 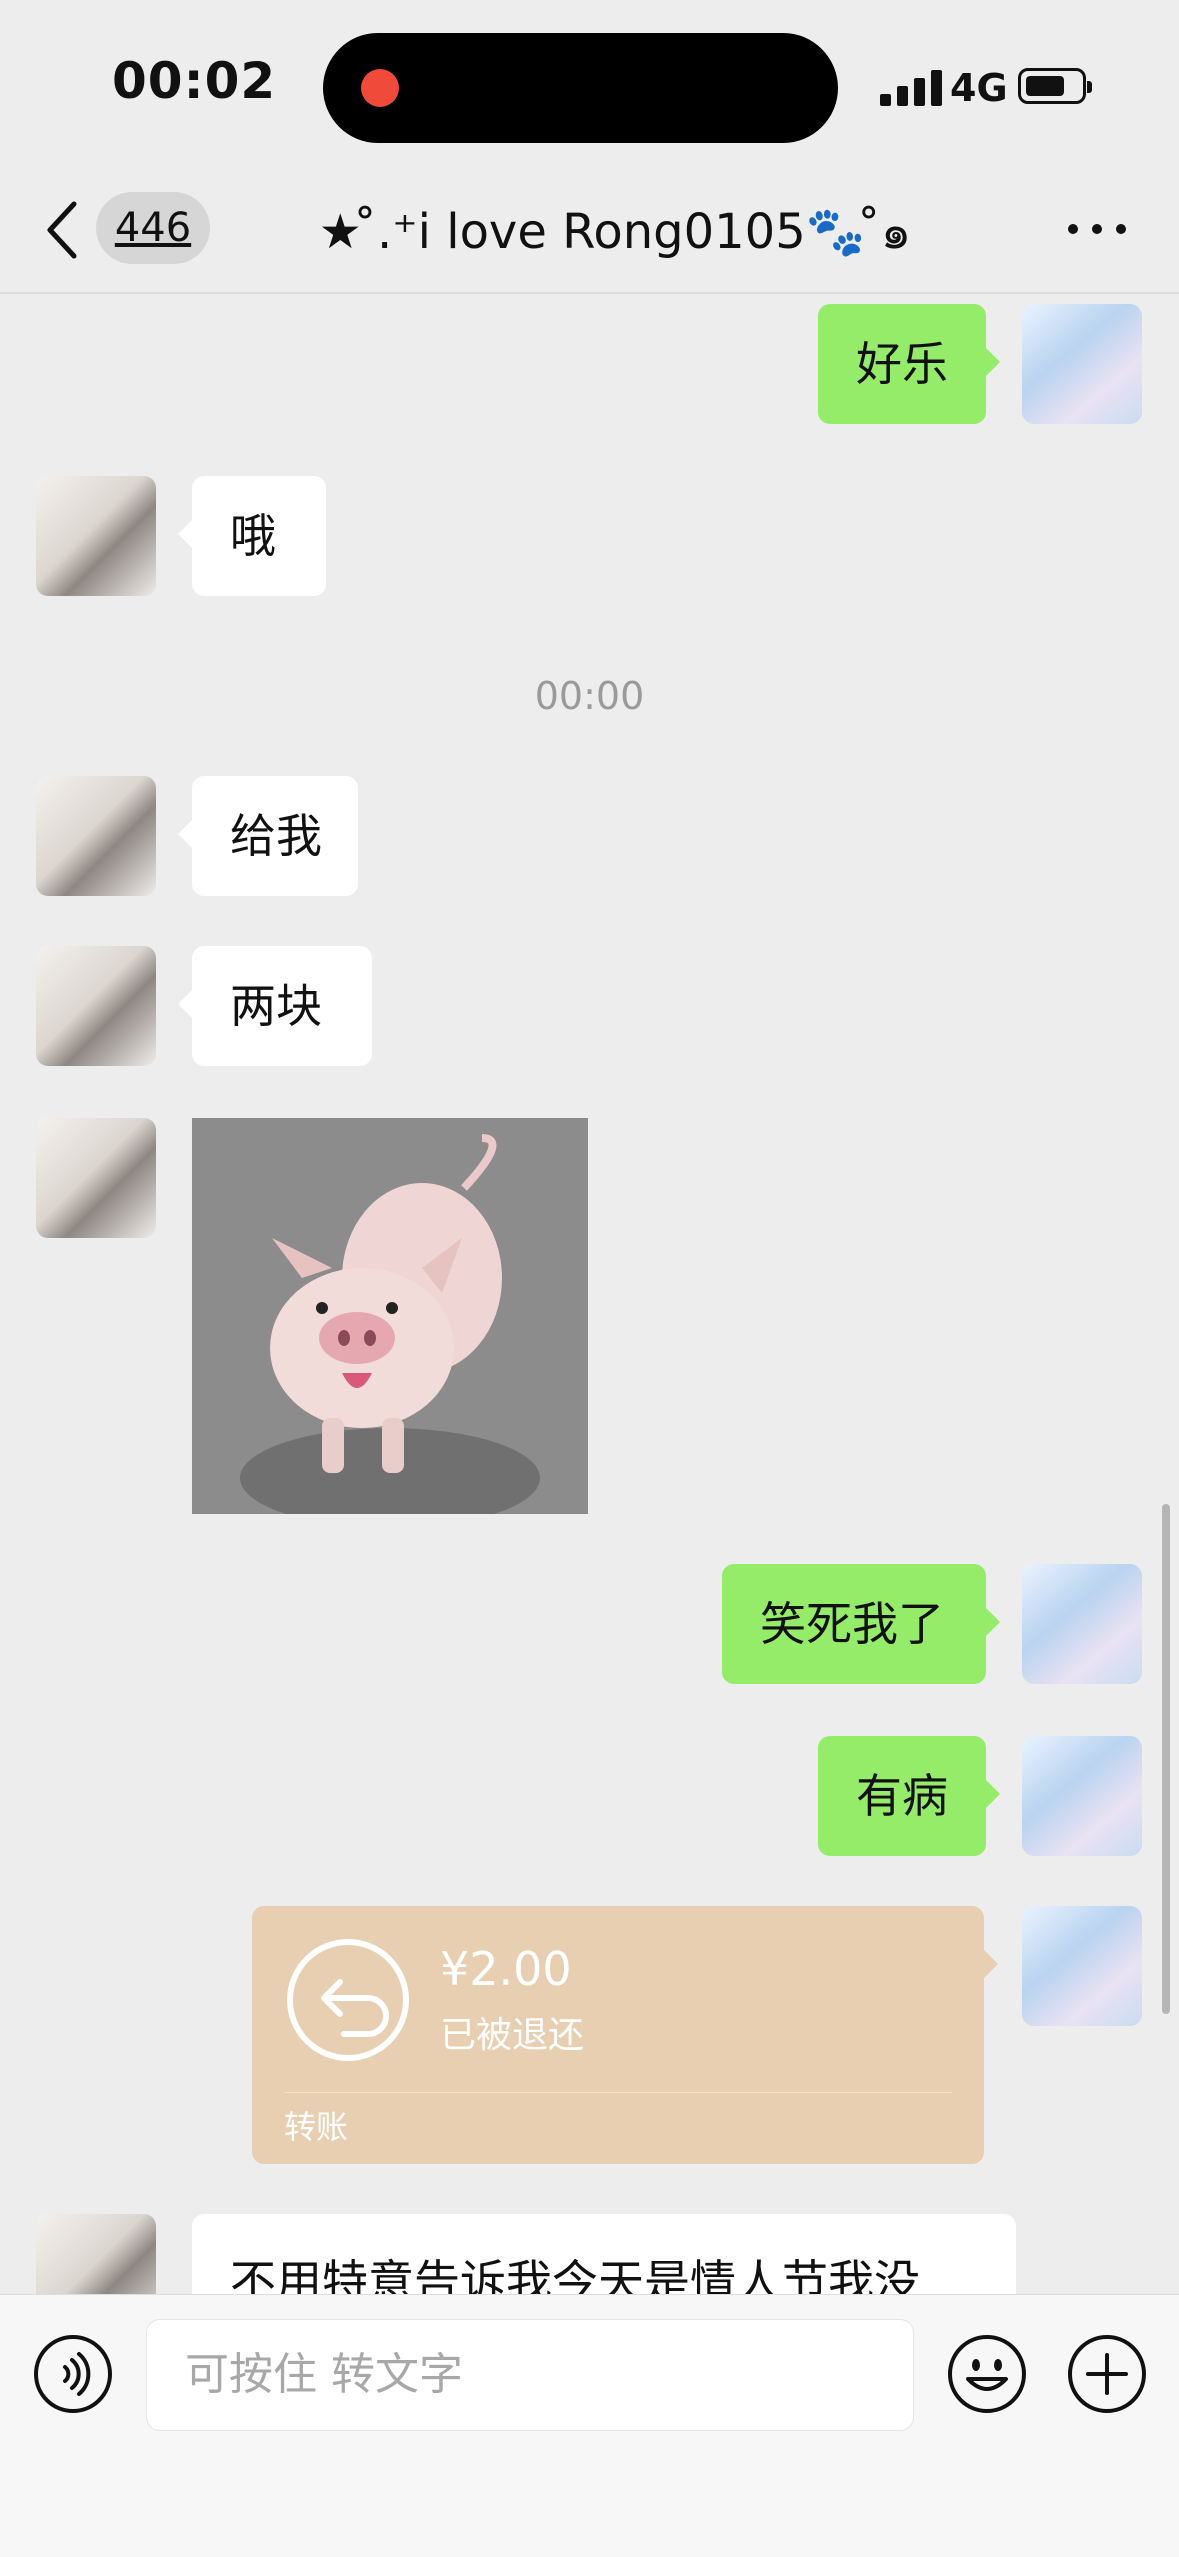 I want to click on transfer-card: ¥2.00 已被退还 转账, so click(x=625, y=2035).